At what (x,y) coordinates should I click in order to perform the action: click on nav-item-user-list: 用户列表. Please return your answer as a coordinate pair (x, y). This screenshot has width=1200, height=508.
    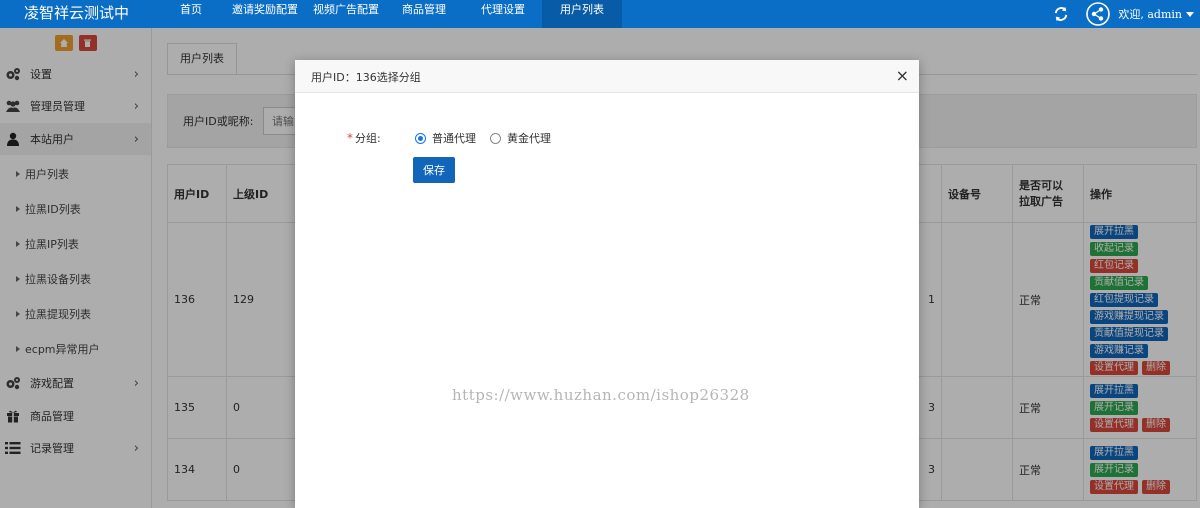
    Looking at the image, I should click on (582, 14).